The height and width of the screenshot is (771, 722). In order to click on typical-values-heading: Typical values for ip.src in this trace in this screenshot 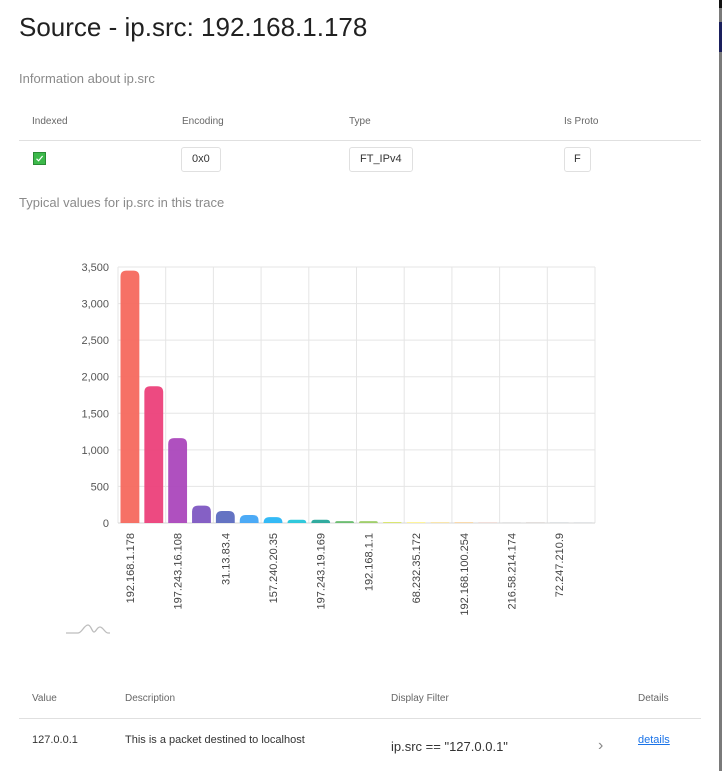, I will do `click(122, 202)`.